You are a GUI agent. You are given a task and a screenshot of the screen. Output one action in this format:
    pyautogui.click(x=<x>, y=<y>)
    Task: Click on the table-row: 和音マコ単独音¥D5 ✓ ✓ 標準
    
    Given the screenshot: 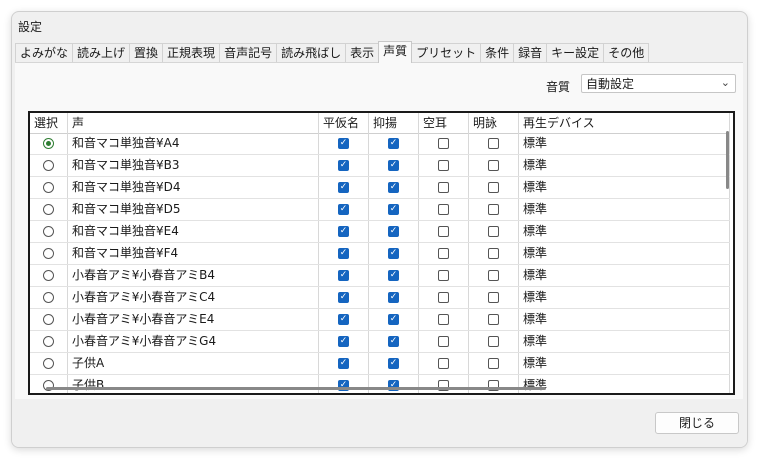 What is the action you would take?
    pyautogui.click(x=380, y=210)
    